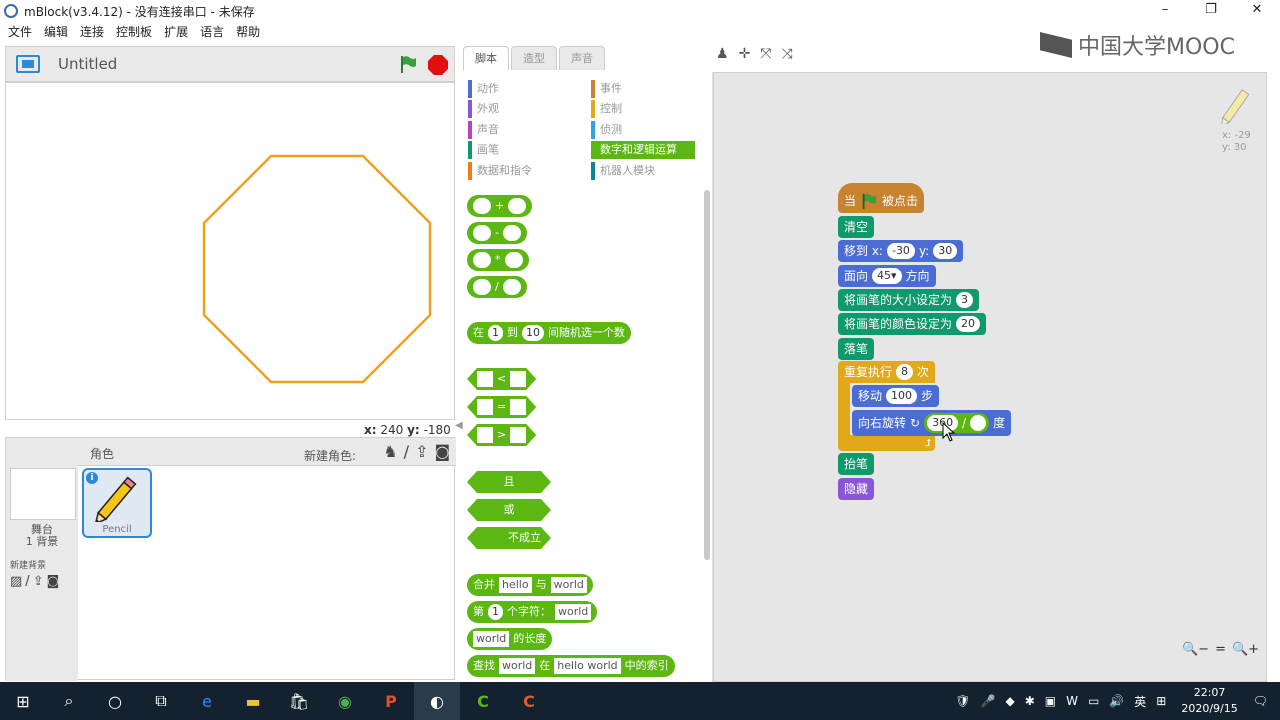 This screenshot has width=1280, height=720. Describe the element at coordinates (1211, 11) in the screenshot. I see `maximize-button: ❐` at that location.